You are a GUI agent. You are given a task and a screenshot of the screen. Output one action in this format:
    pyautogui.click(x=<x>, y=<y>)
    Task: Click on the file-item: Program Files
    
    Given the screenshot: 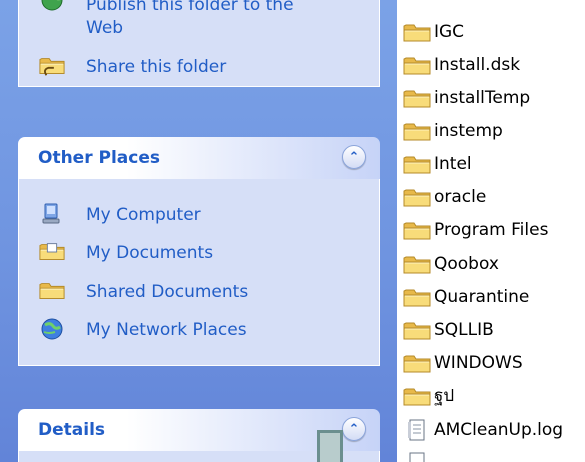 What is the action you would take?
    pyautogui.click(x=475, y=229)
    